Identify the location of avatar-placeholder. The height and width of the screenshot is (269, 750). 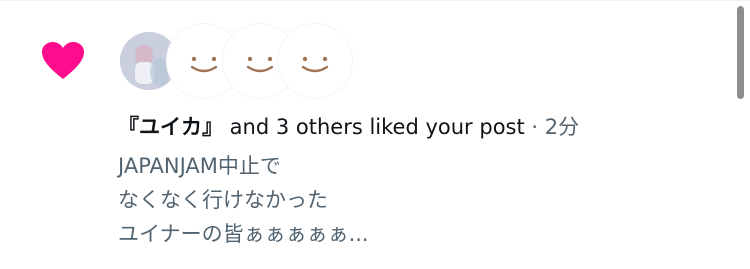
(315, 61).